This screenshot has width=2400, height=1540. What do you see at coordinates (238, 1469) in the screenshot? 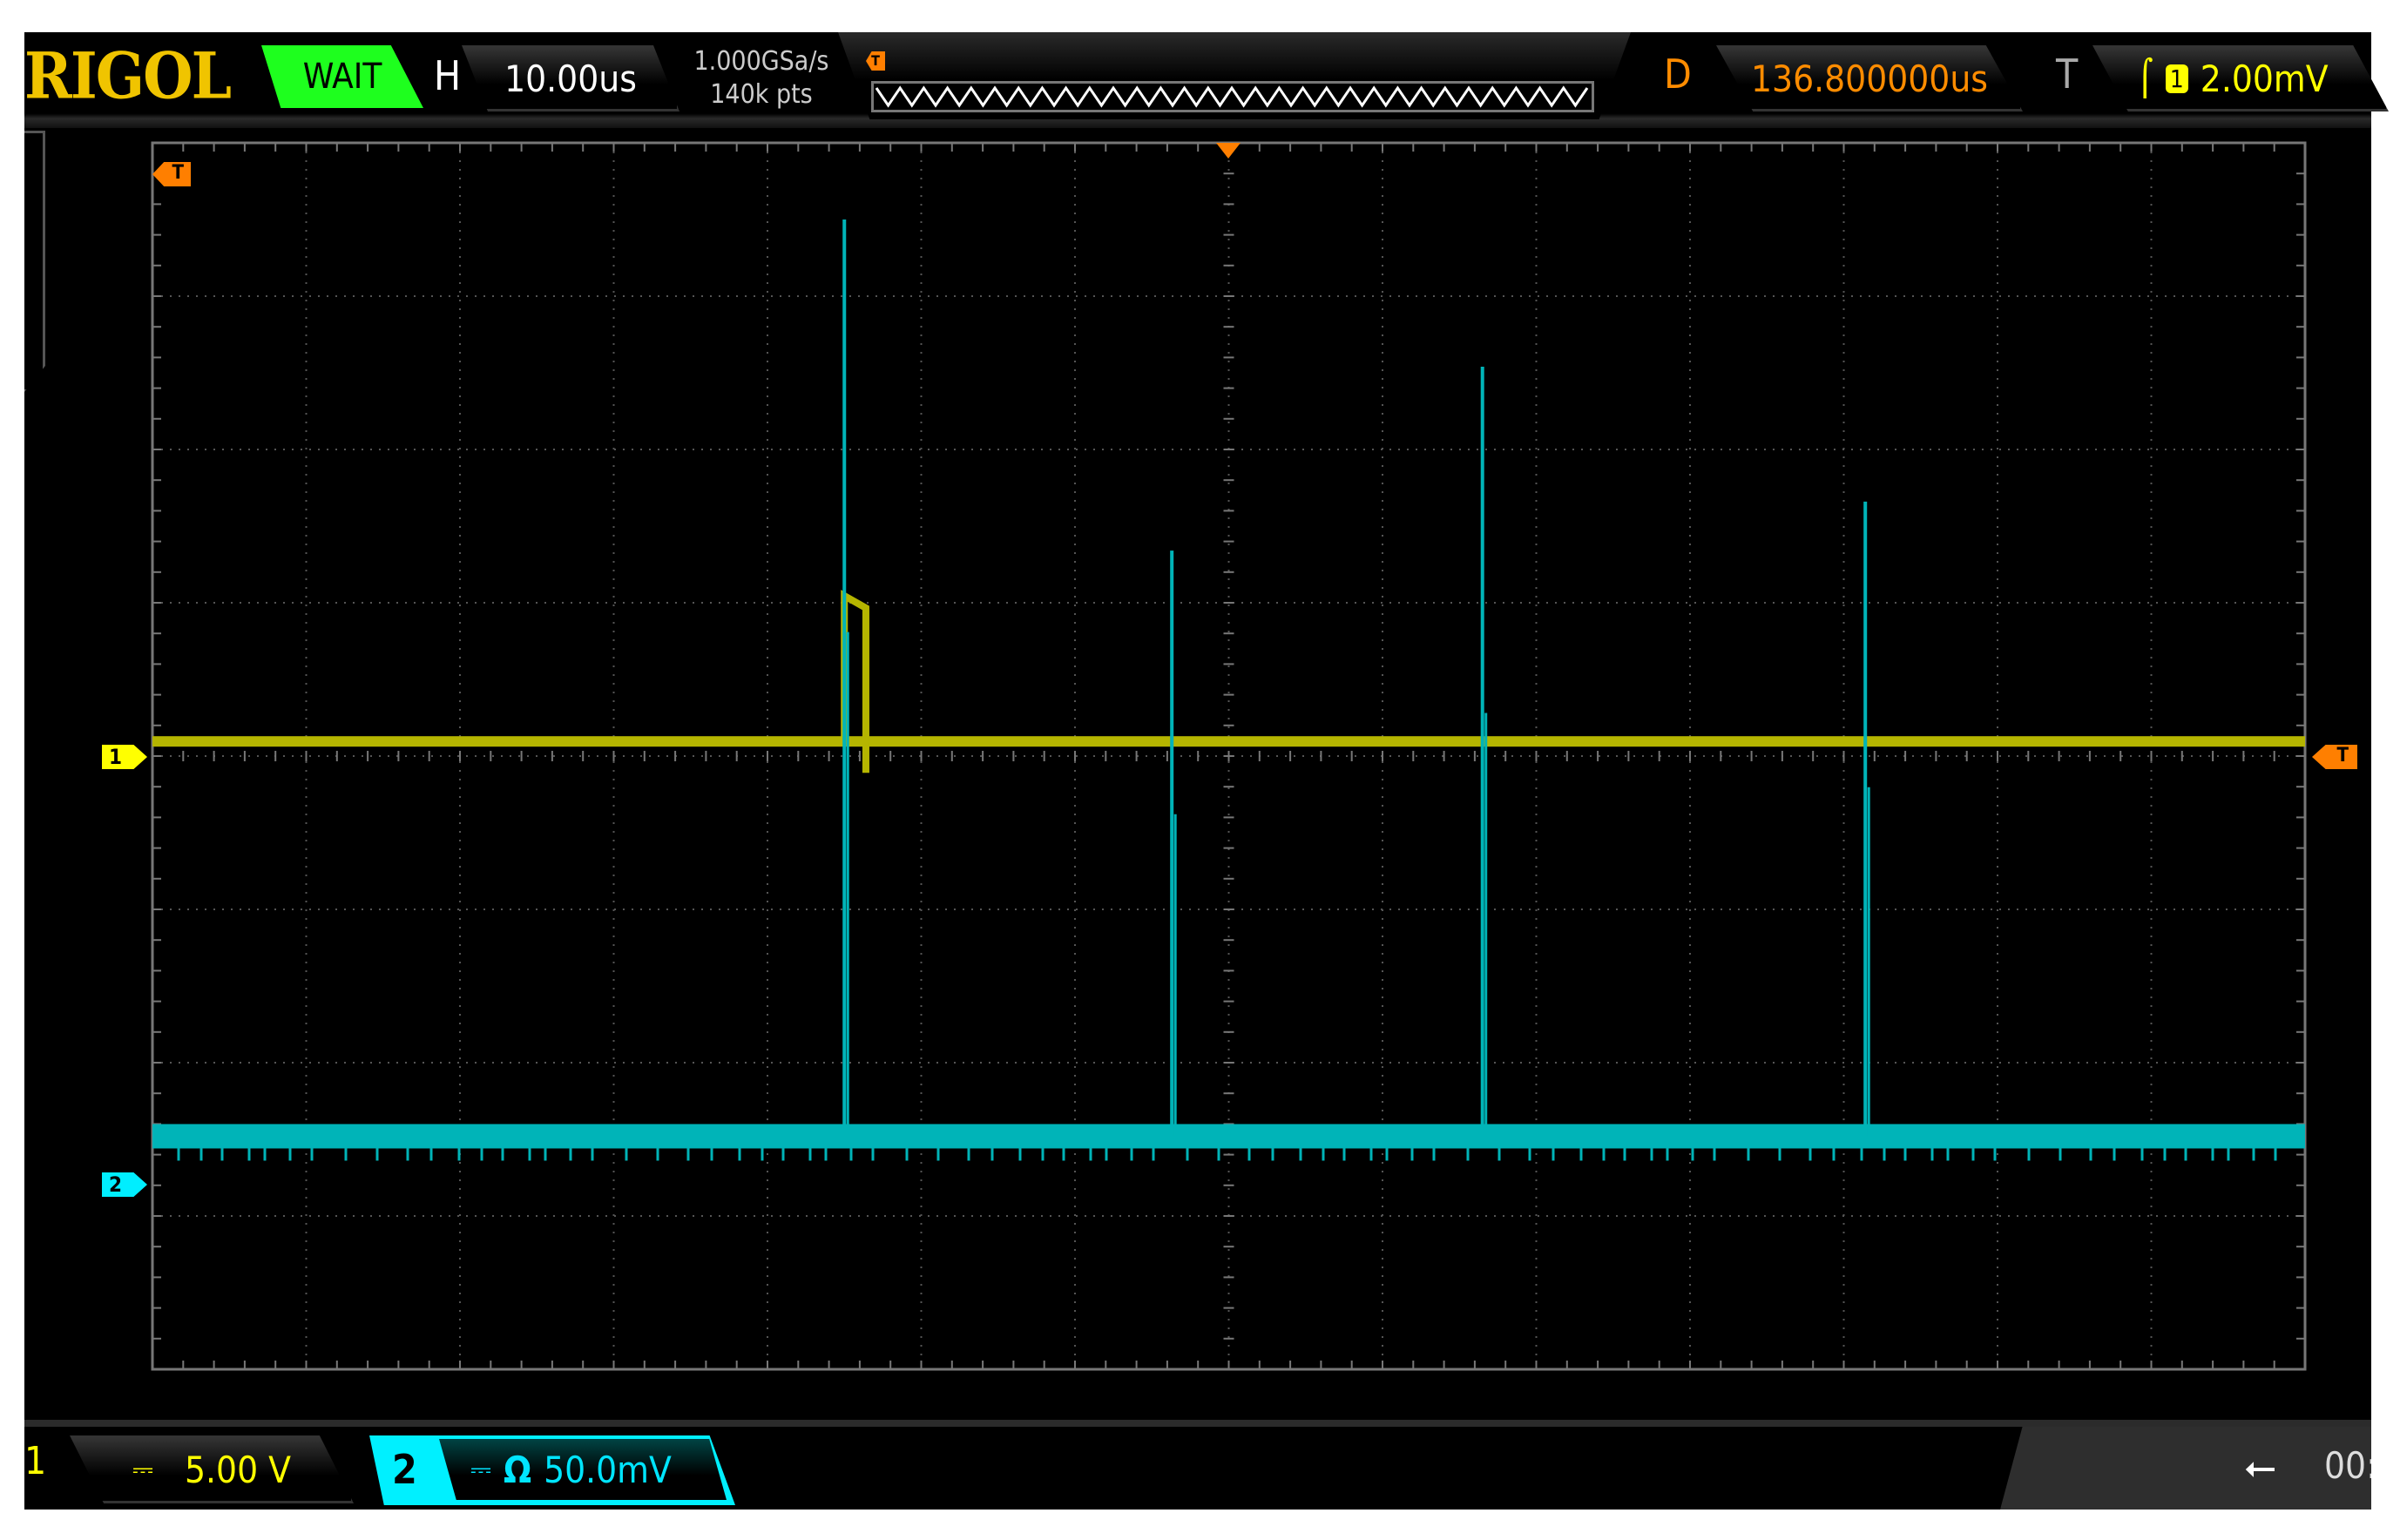
I see `ch1-scale: 5.00 V` at bounding box center [238, 1469].